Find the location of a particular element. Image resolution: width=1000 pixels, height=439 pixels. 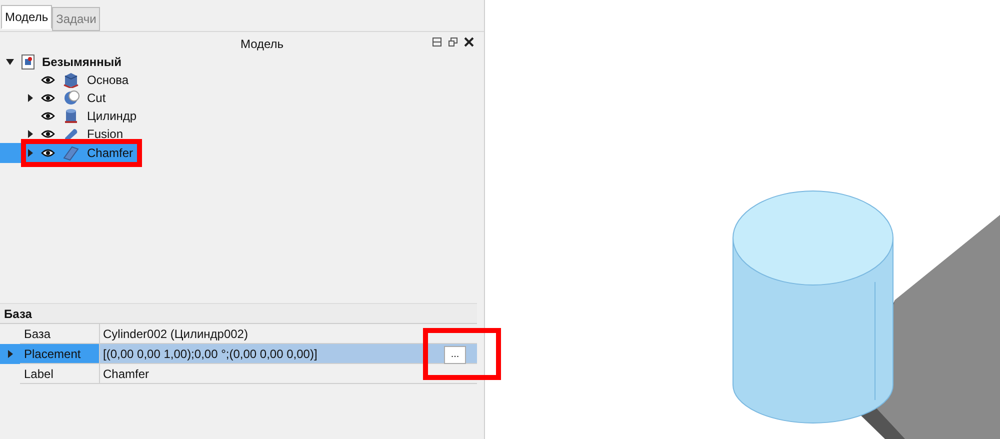

expanded-arrow-icon is located at coordinates (10, 62).